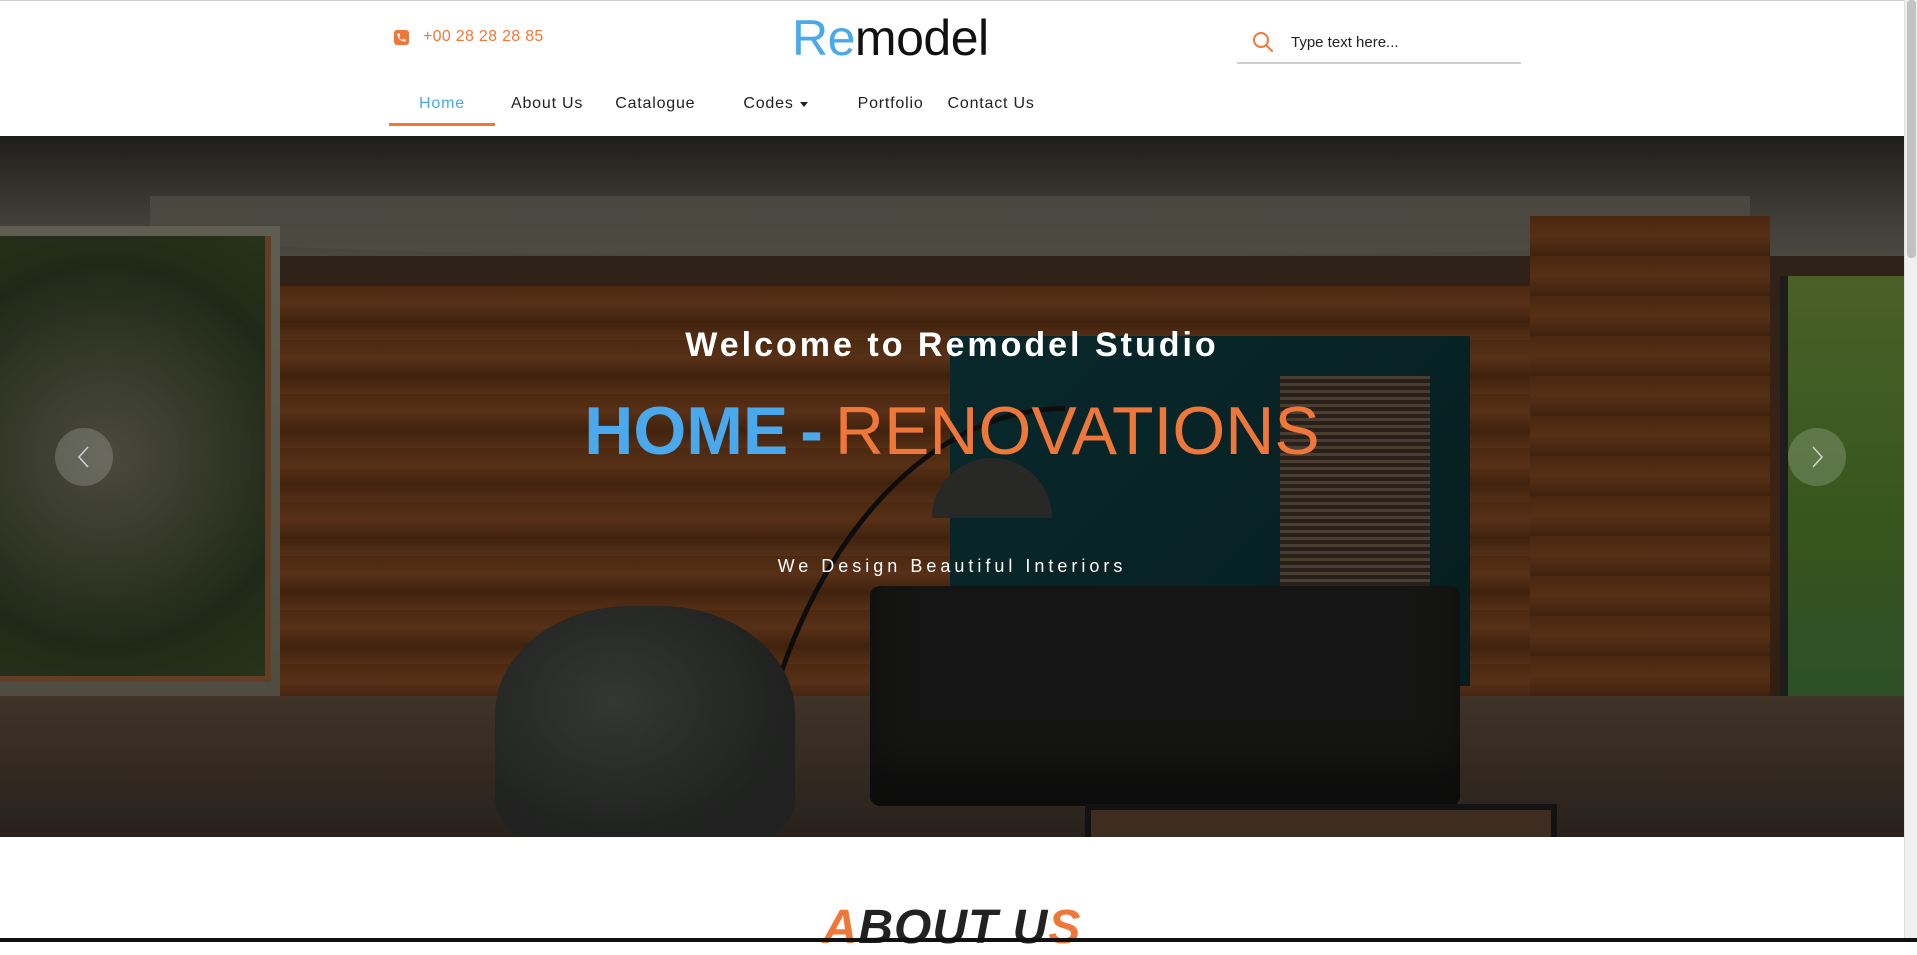 The image size is (1917, 955). I want to click on bottom-bar, so click(958, 940).